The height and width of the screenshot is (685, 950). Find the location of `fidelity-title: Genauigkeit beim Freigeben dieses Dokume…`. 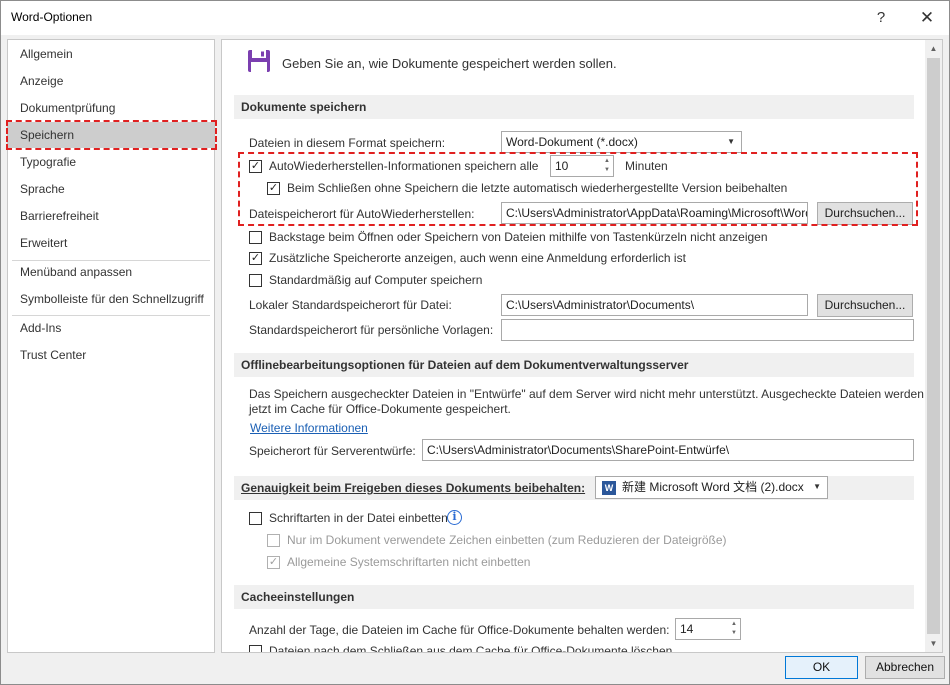

fidelity-title: Genauigkeit beim Freigeben dieses Dokume… is located at coordinates (413, 488).